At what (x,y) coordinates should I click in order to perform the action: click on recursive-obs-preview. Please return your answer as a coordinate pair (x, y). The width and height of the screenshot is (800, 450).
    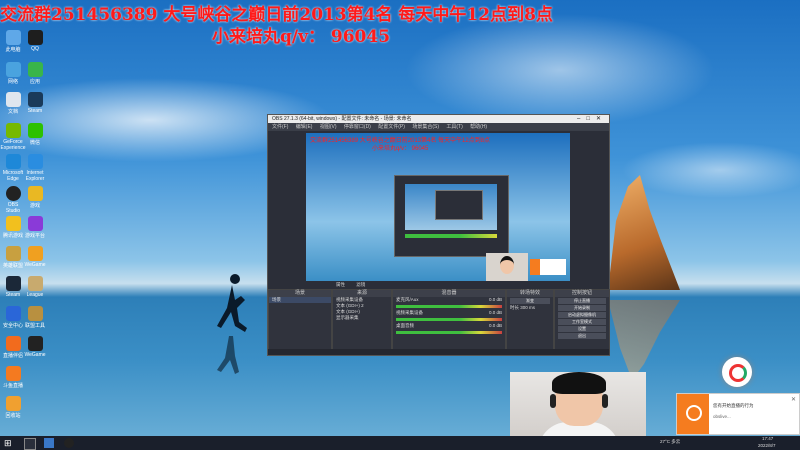
    Looking at the image, I should click on (451, 216).